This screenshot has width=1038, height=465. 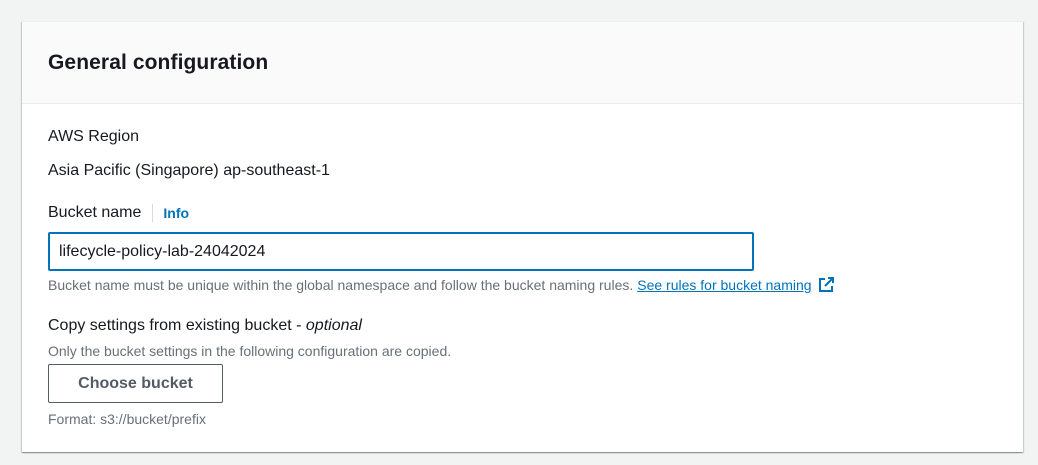 What do you see at coordinates (176, 213) in the screenshot?
I see `bucket-name-info-link: Info` at bounding box center [176, 213].